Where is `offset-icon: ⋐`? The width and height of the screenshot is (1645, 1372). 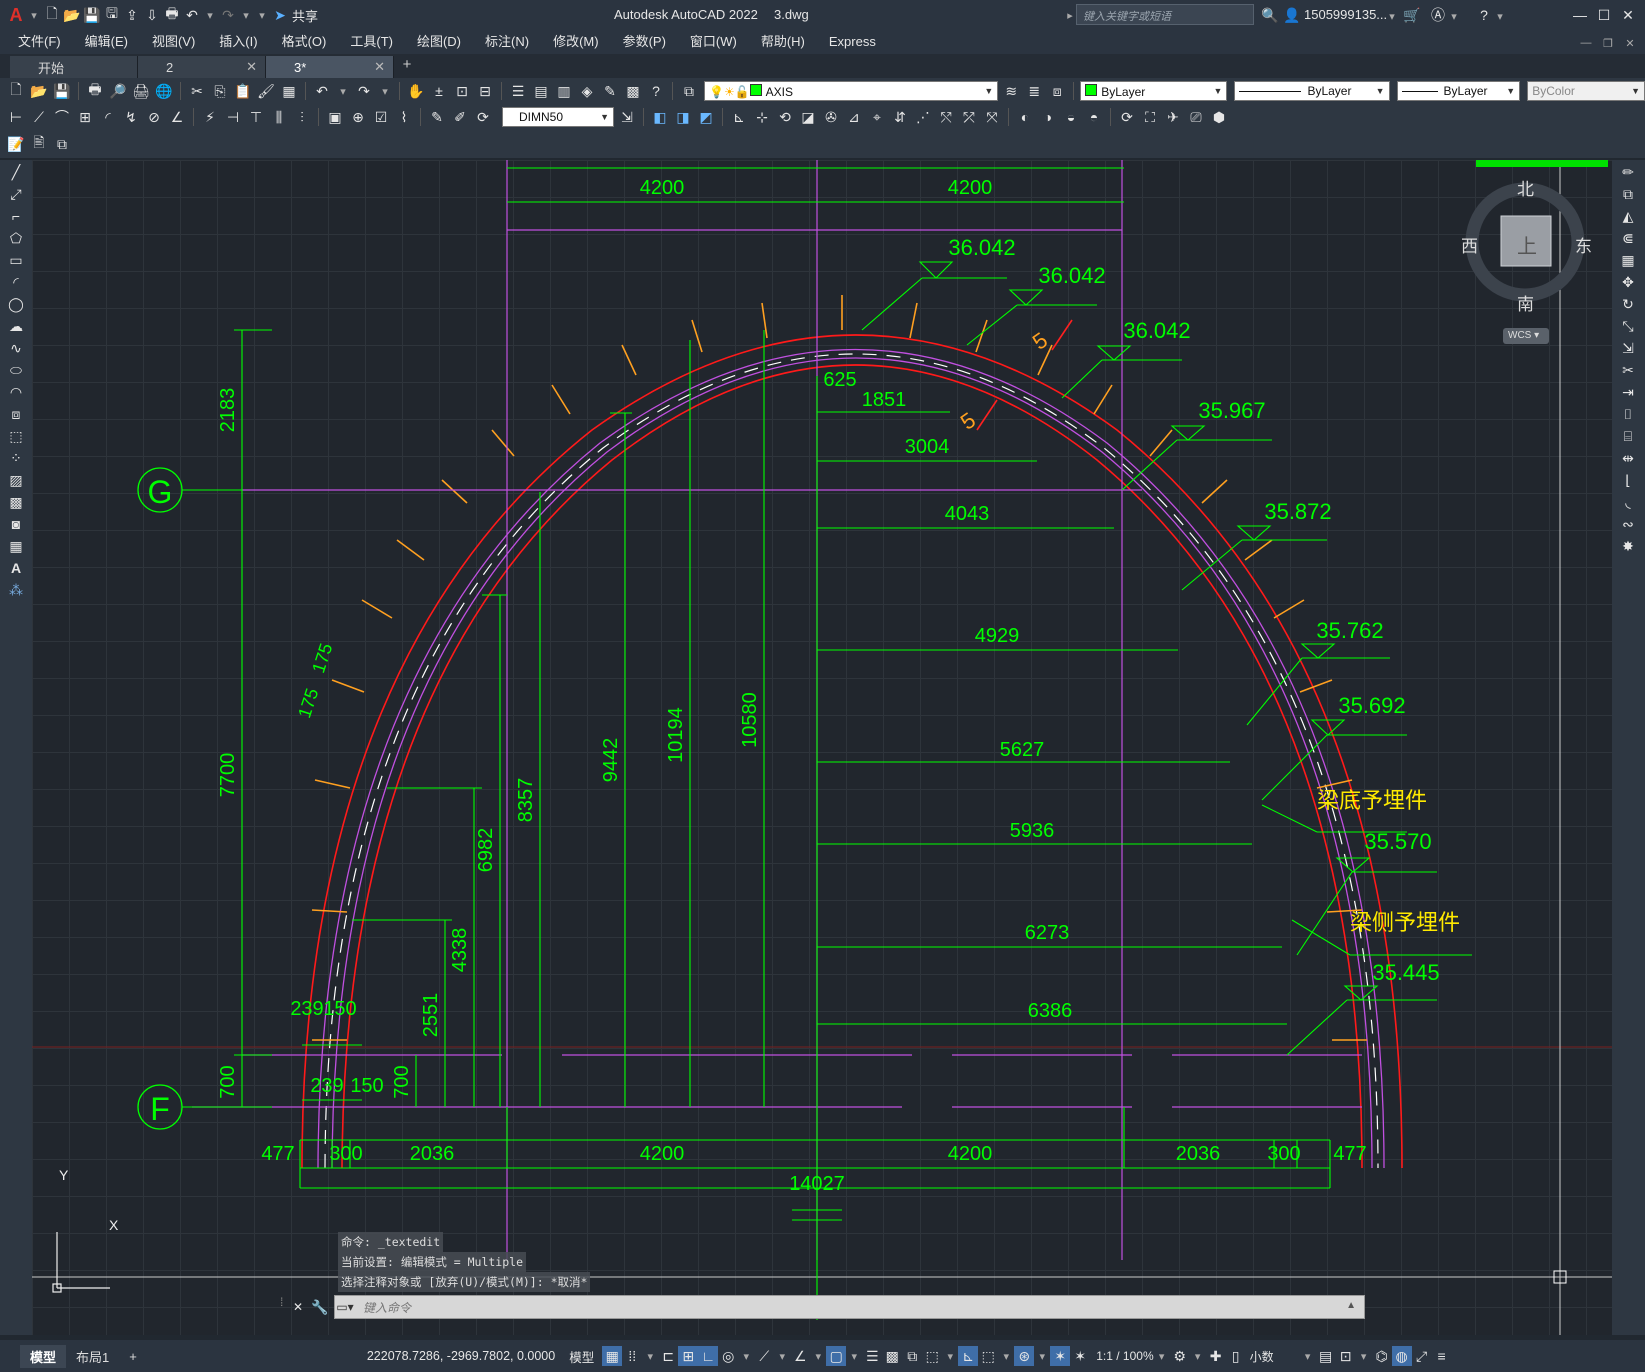
offset-icon: ⋐ is located at coordinates (1628, 238).